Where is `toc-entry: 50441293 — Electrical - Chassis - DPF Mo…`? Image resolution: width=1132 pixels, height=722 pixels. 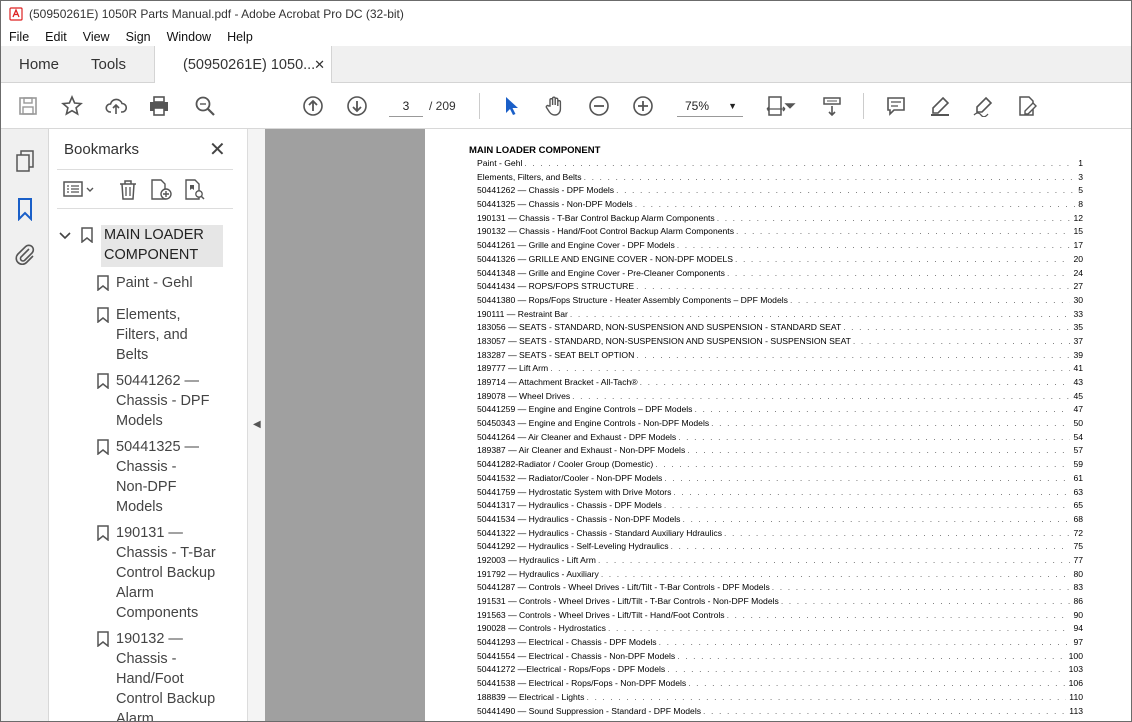
toc-entry: 50441293 — Electrical - Chassis - DPF Mo… is located at coordinates (780, 643).